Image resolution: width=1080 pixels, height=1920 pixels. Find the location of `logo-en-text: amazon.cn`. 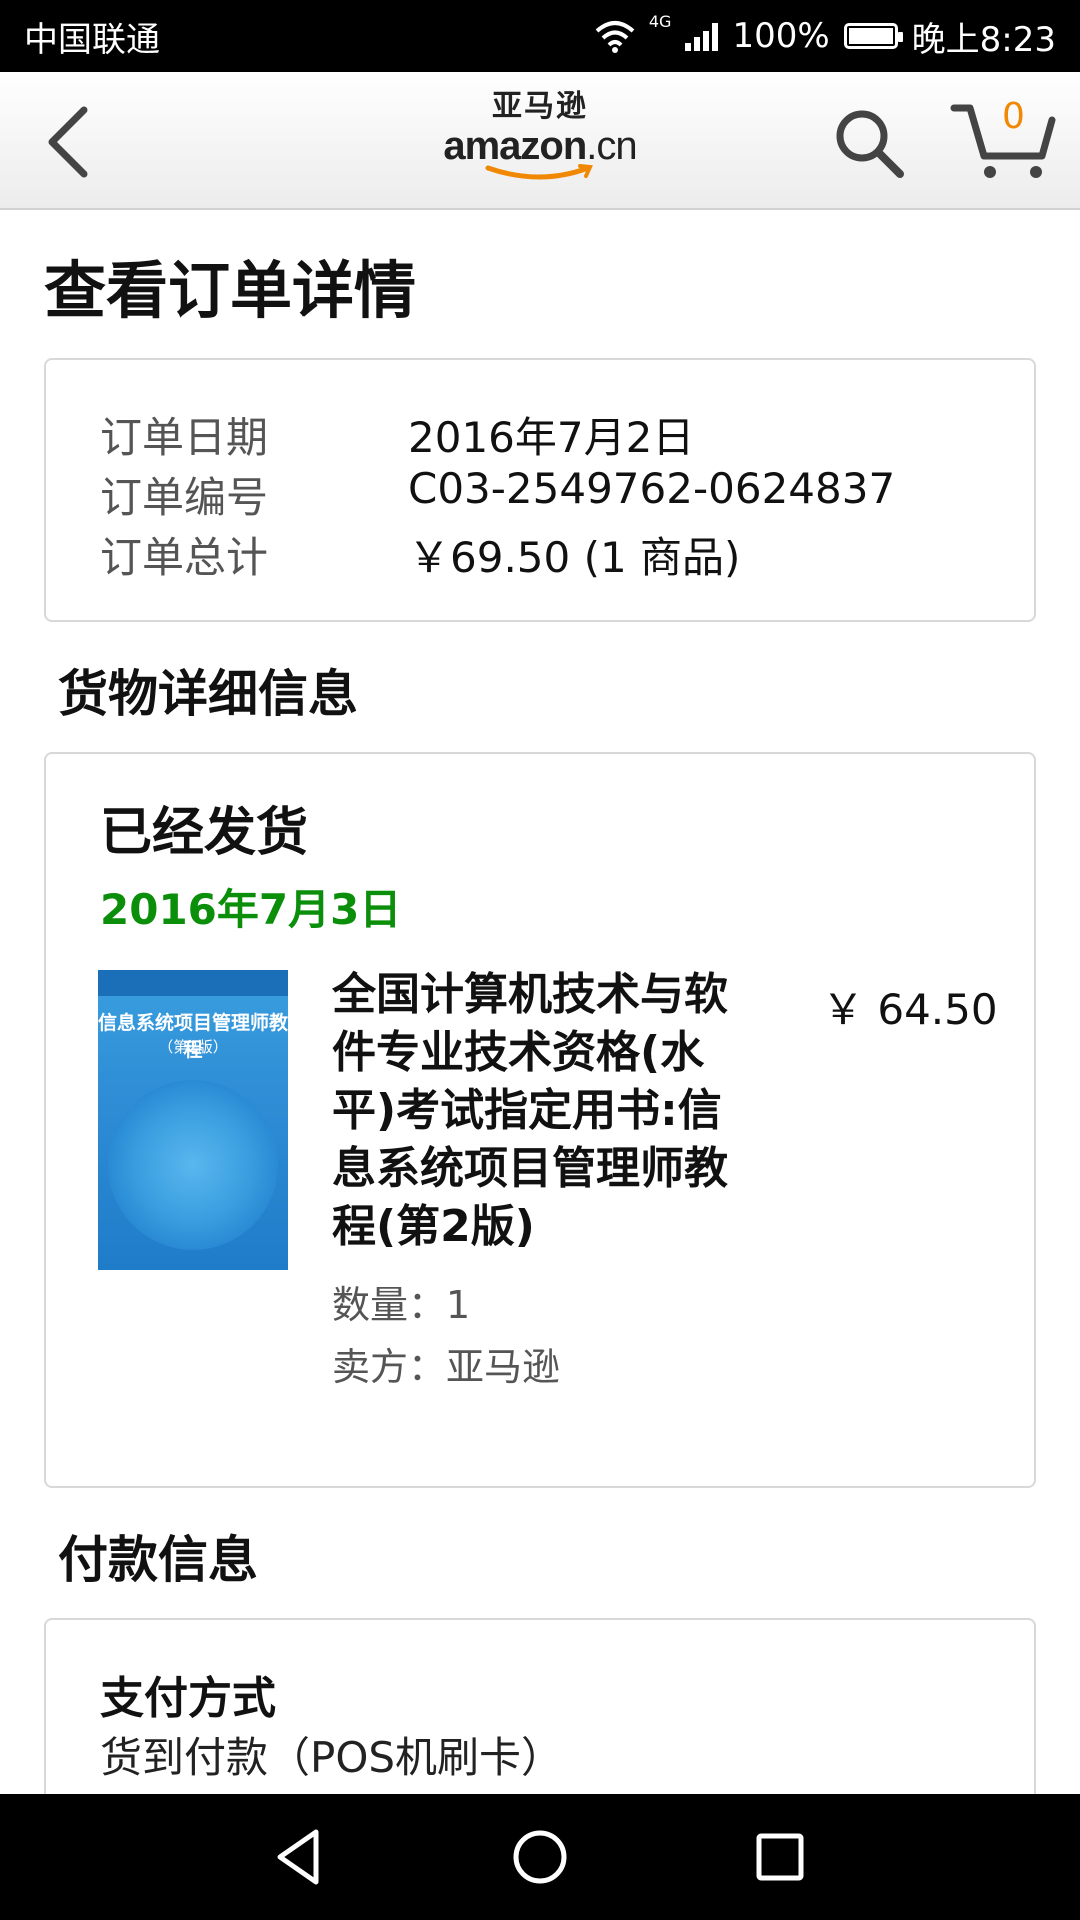

logo-en-text: amazon.cn is located at coordinates (540, 146).